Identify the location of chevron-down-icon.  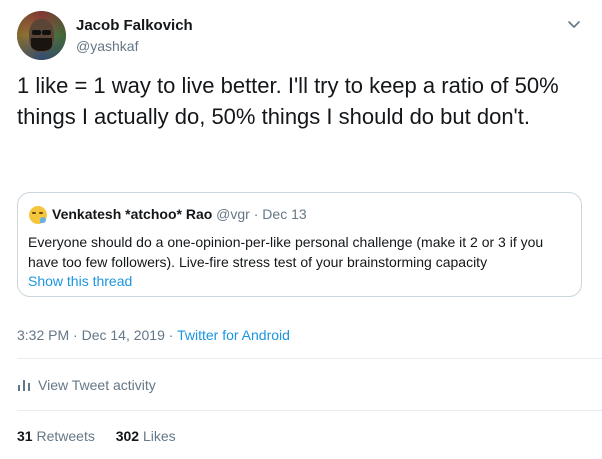
(574, 24).